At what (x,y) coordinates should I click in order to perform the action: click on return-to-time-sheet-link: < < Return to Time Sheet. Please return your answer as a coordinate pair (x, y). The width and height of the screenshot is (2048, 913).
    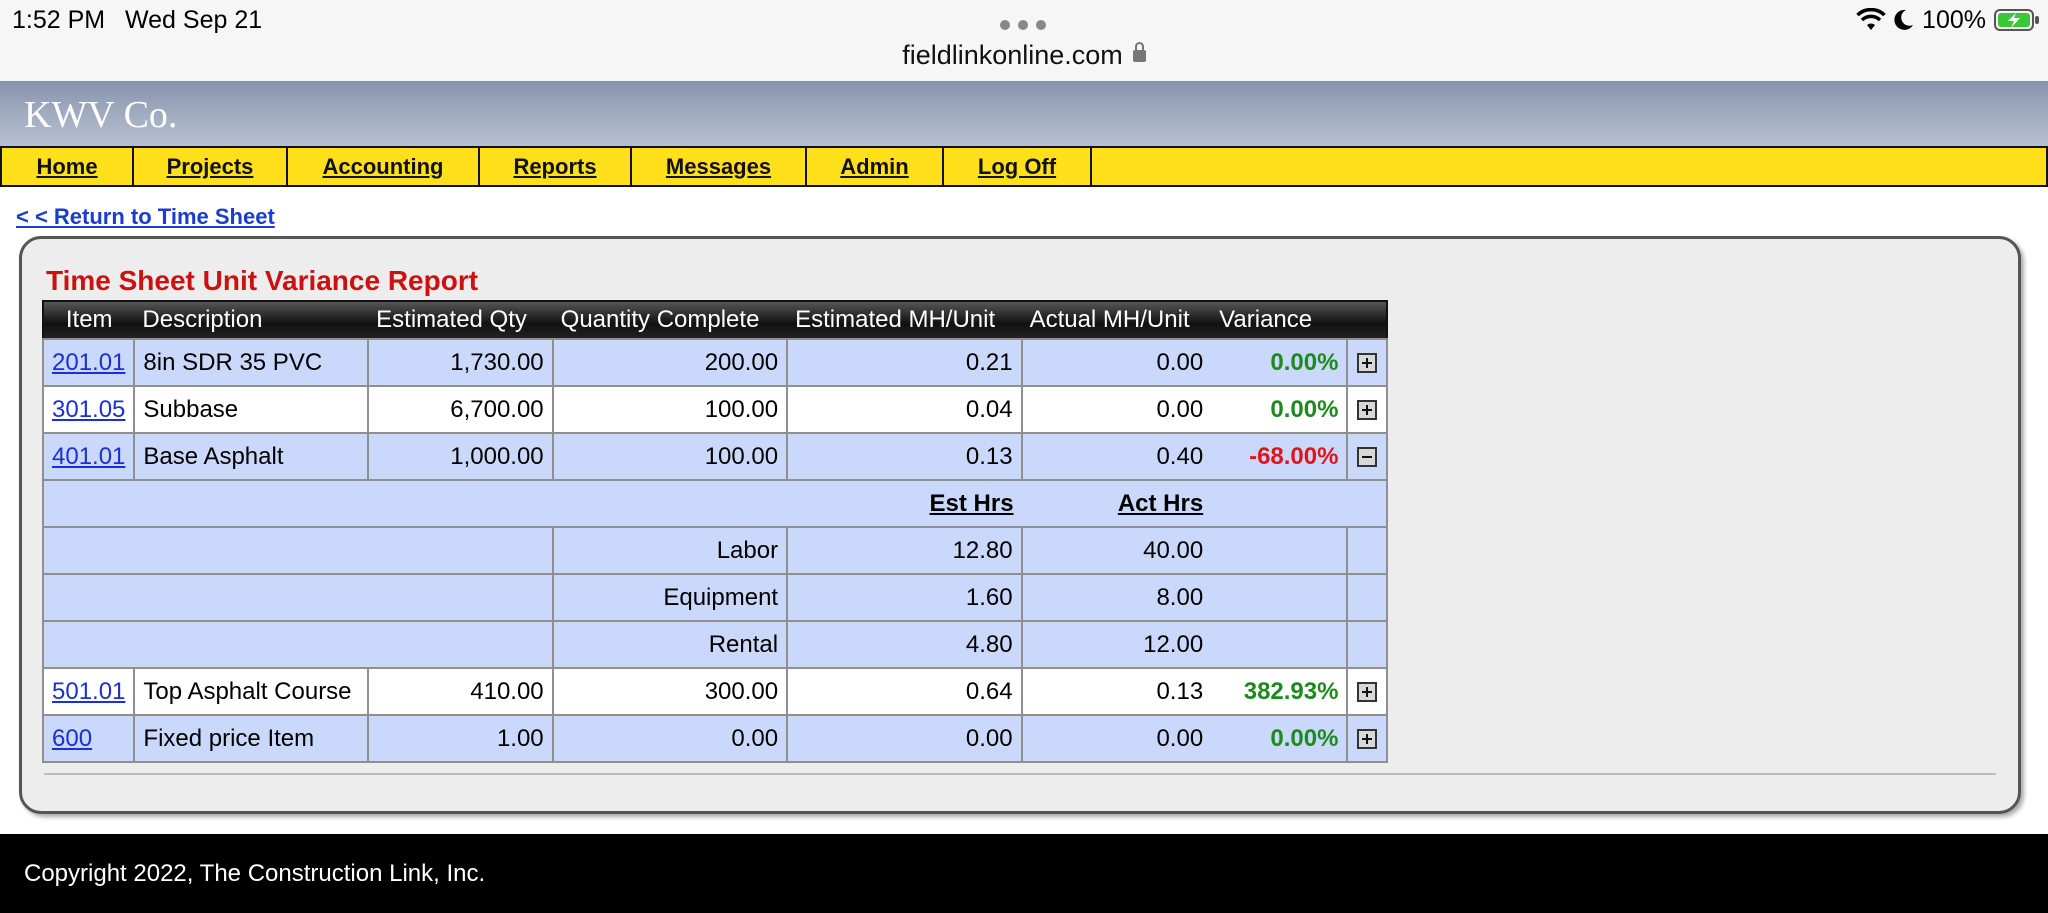
    Looking at the image, I should click on (145, 217).